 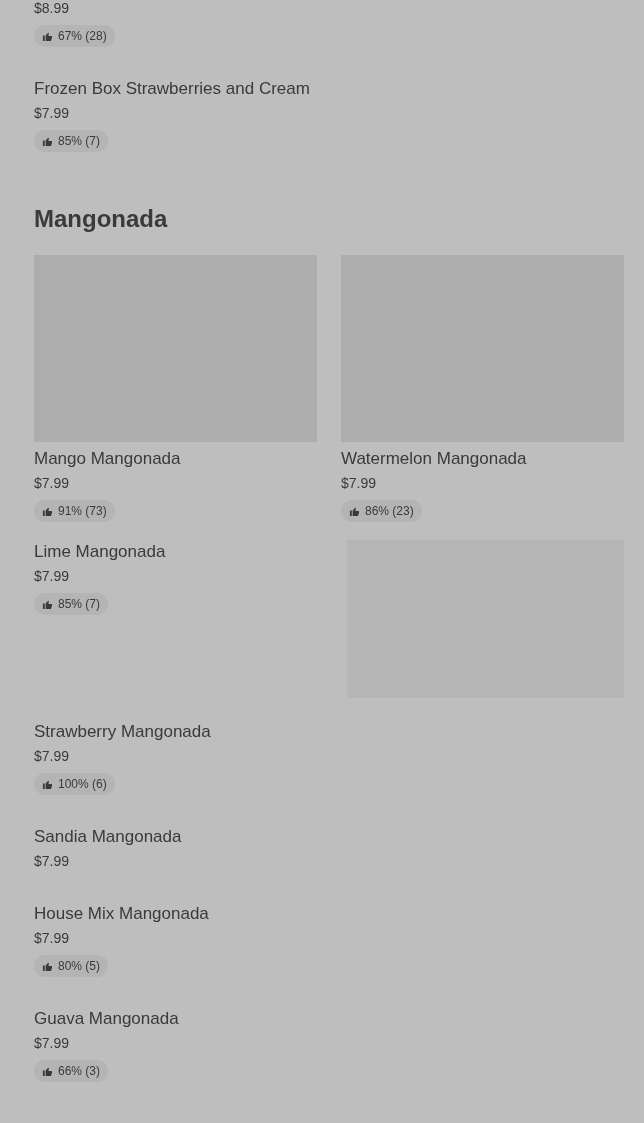 I want to click on rating-badge: 66% (3), so click(x=71, y=1071).